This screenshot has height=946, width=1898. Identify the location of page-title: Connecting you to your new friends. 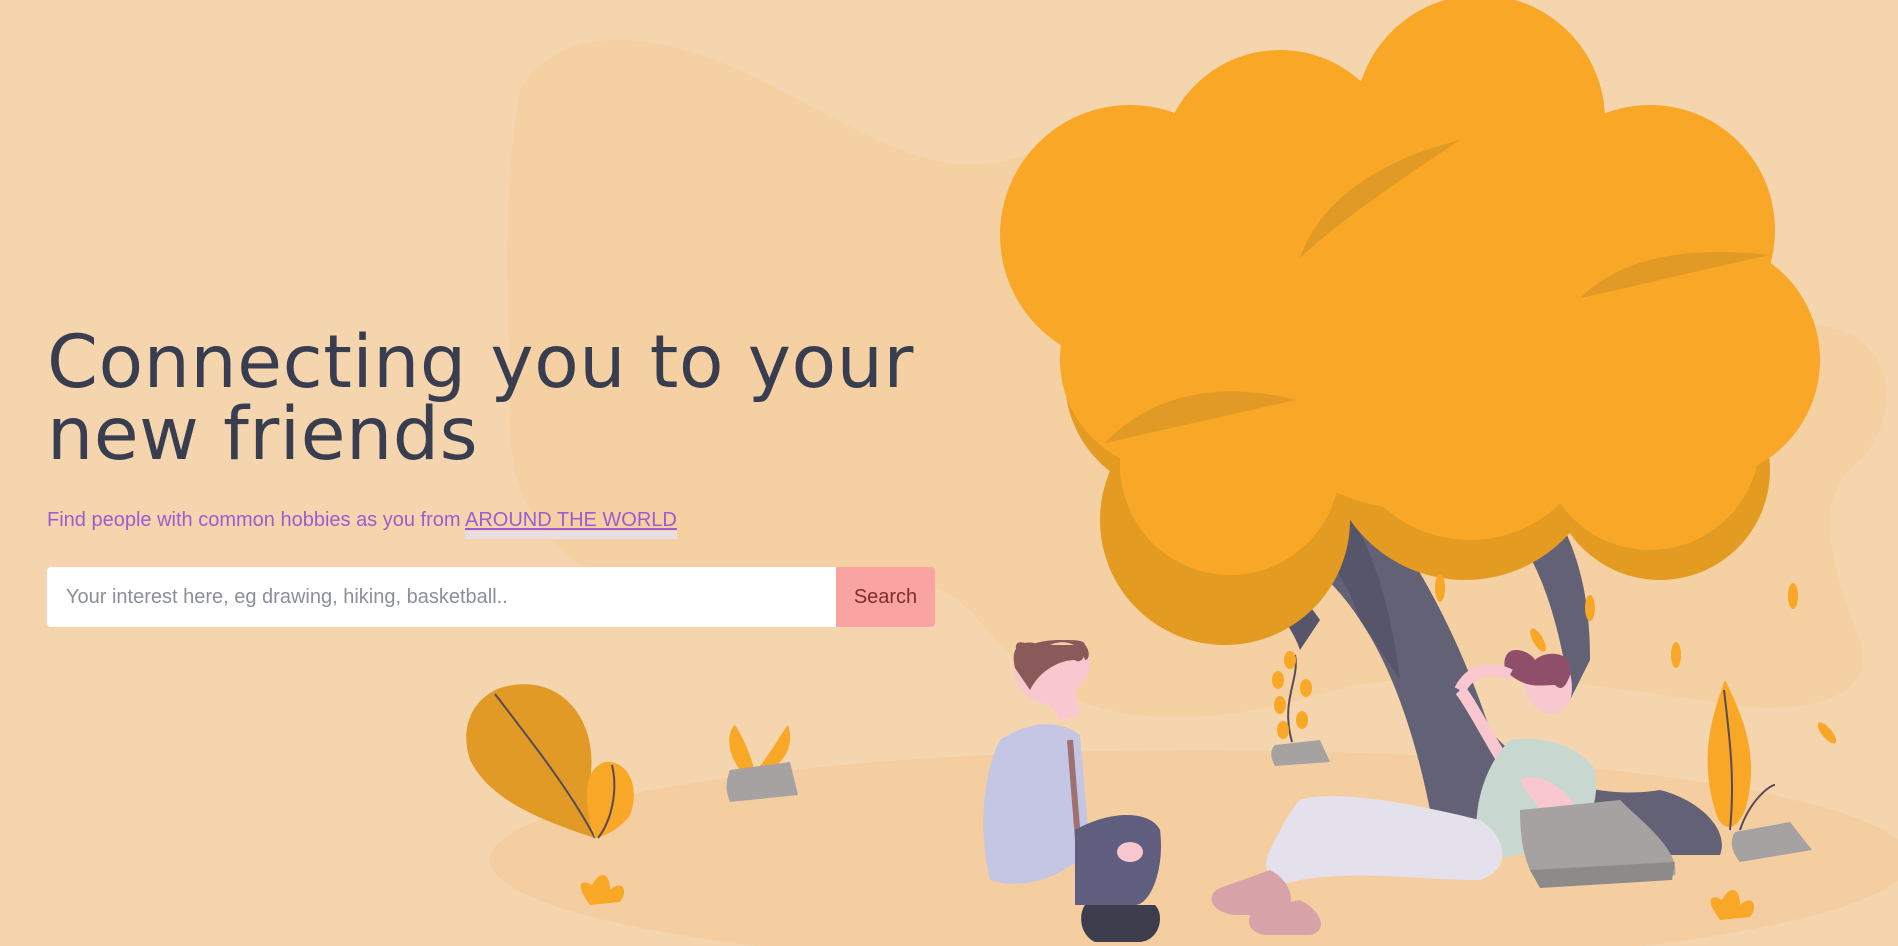
(480, 398).